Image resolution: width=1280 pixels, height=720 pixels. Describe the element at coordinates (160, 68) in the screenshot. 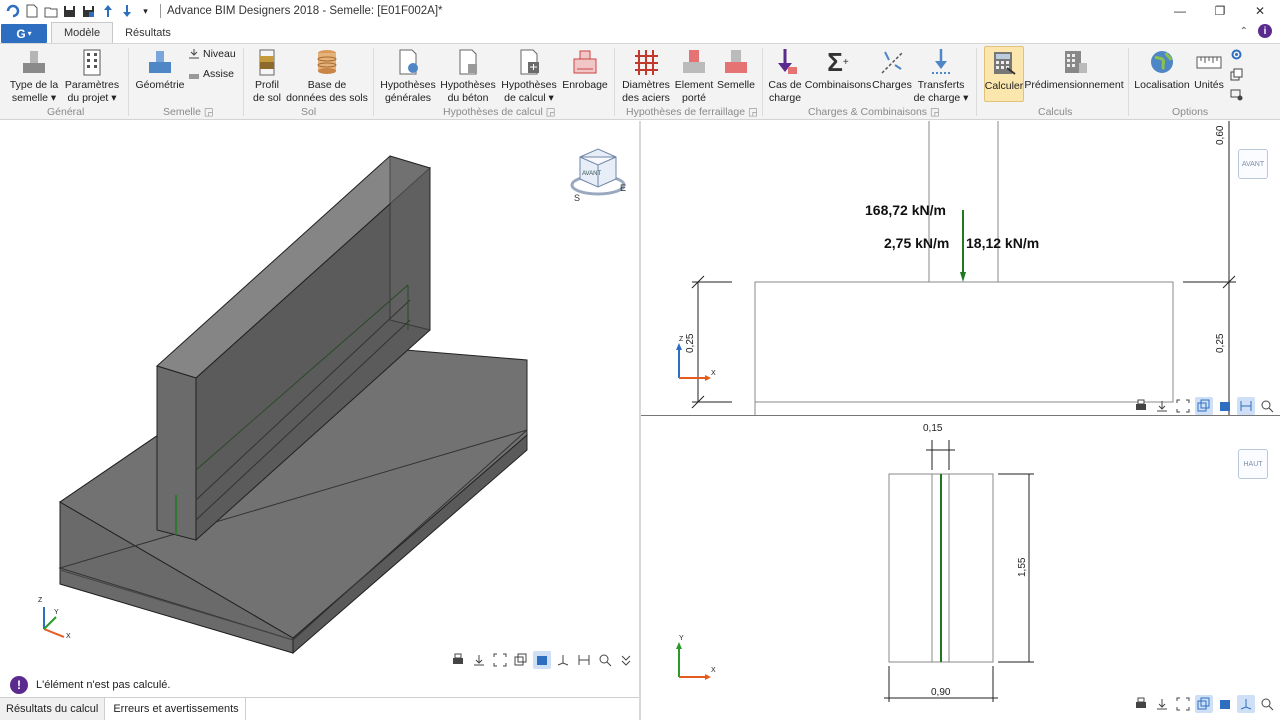

I see `geometrie-button: Géométrie` at that location.